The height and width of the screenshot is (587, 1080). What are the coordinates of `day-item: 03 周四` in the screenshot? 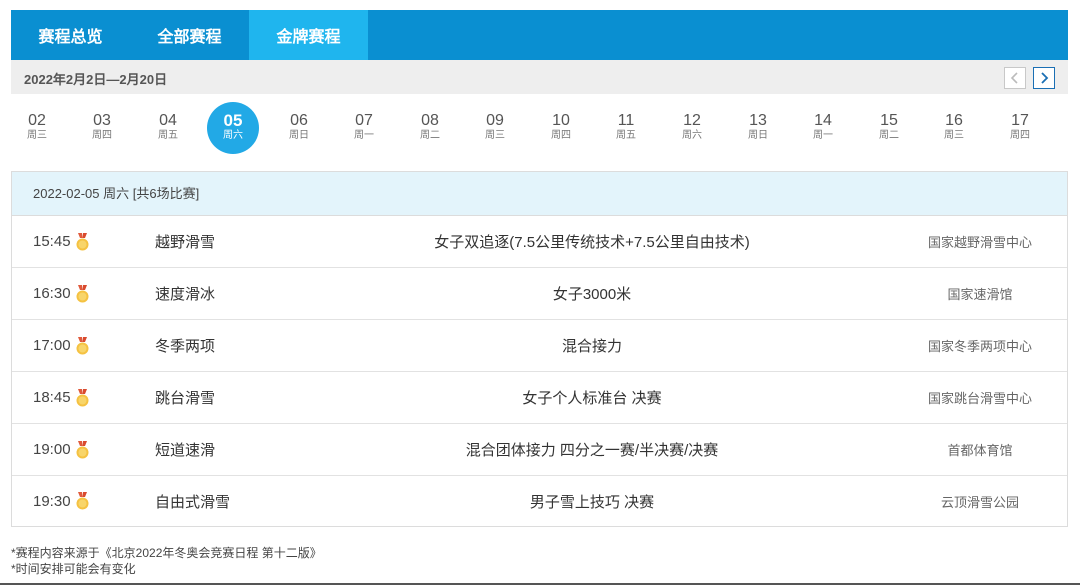 It's located at (102, 128).